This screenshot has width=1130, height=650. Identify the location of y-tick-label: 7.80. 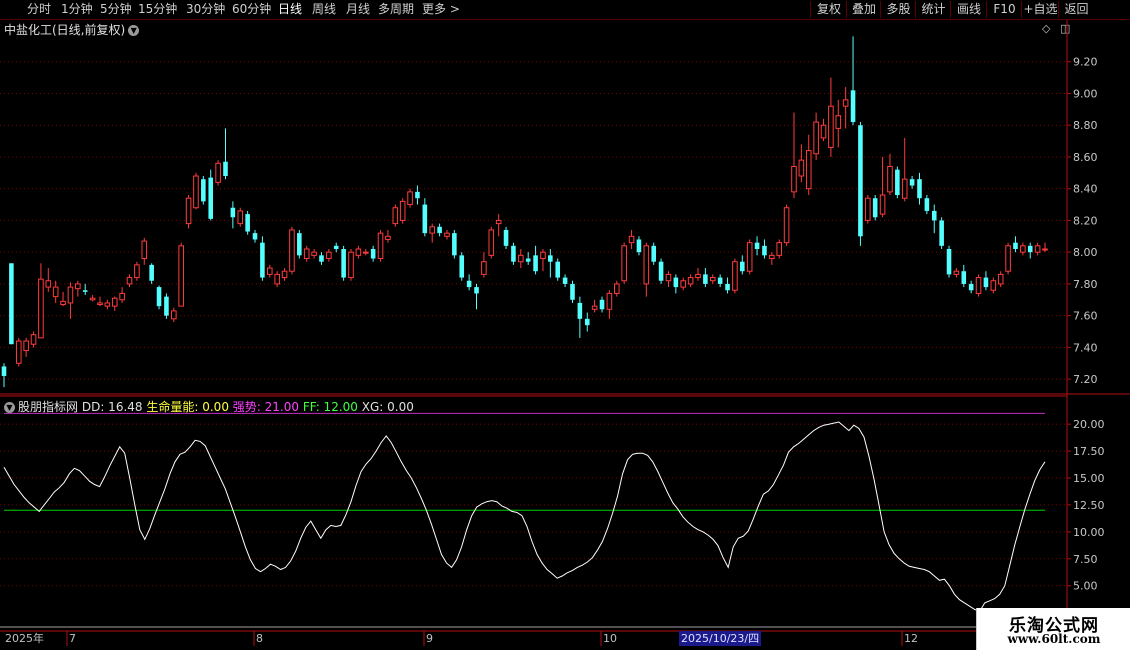
(1085, 284).